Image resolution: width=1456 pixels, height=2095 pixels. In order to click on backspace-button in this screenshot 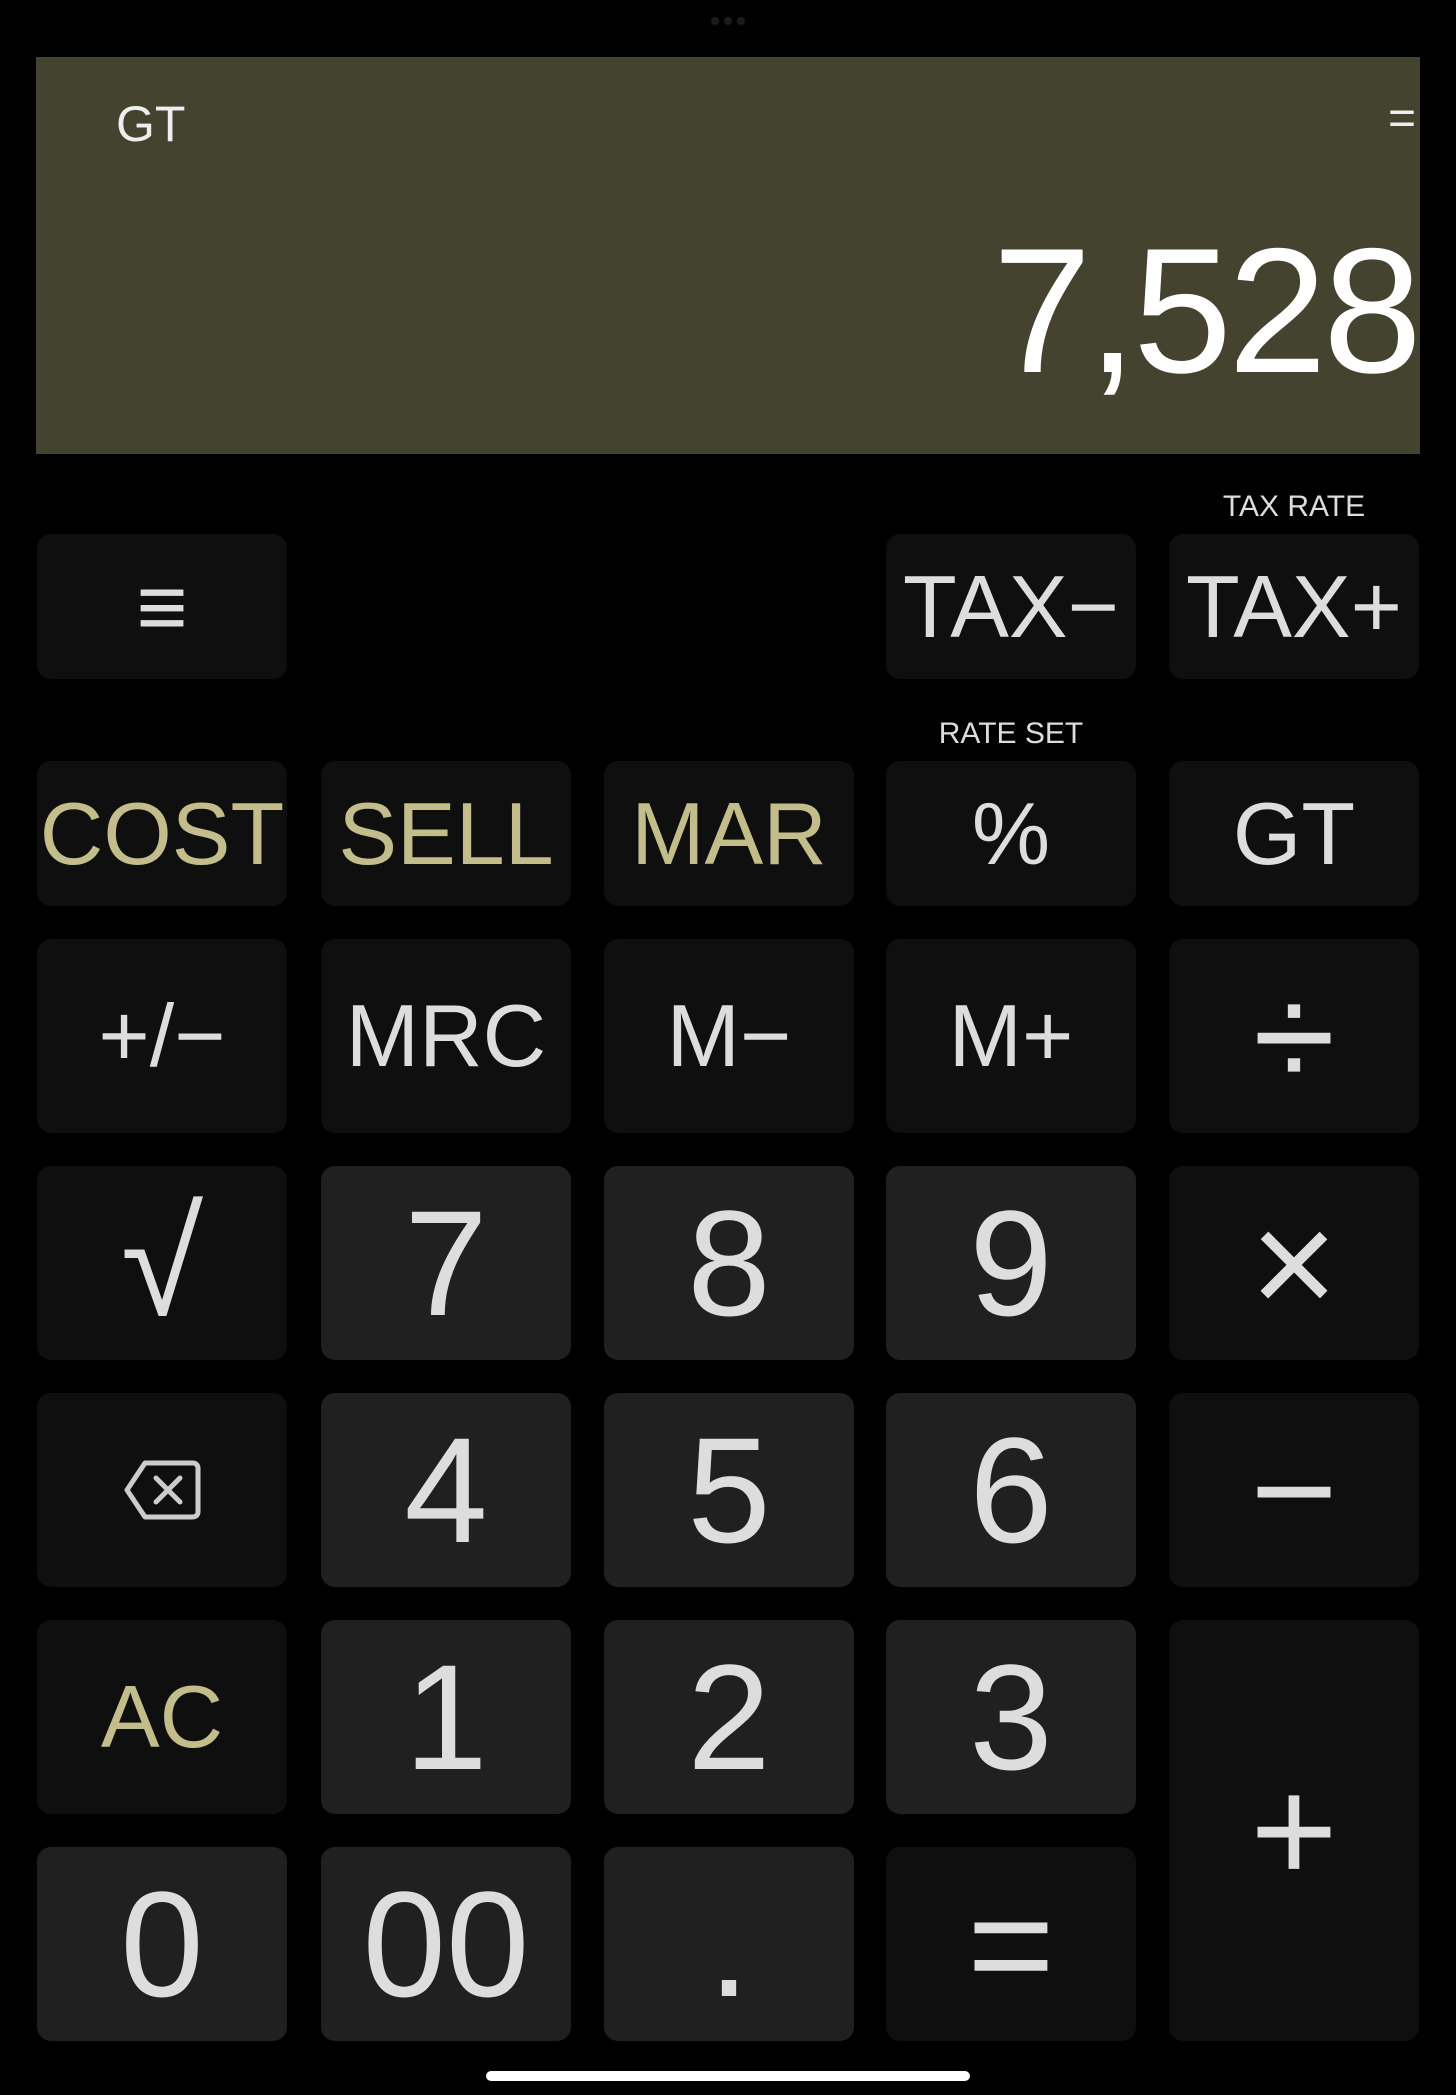, I will do `click(162, 1490)`.